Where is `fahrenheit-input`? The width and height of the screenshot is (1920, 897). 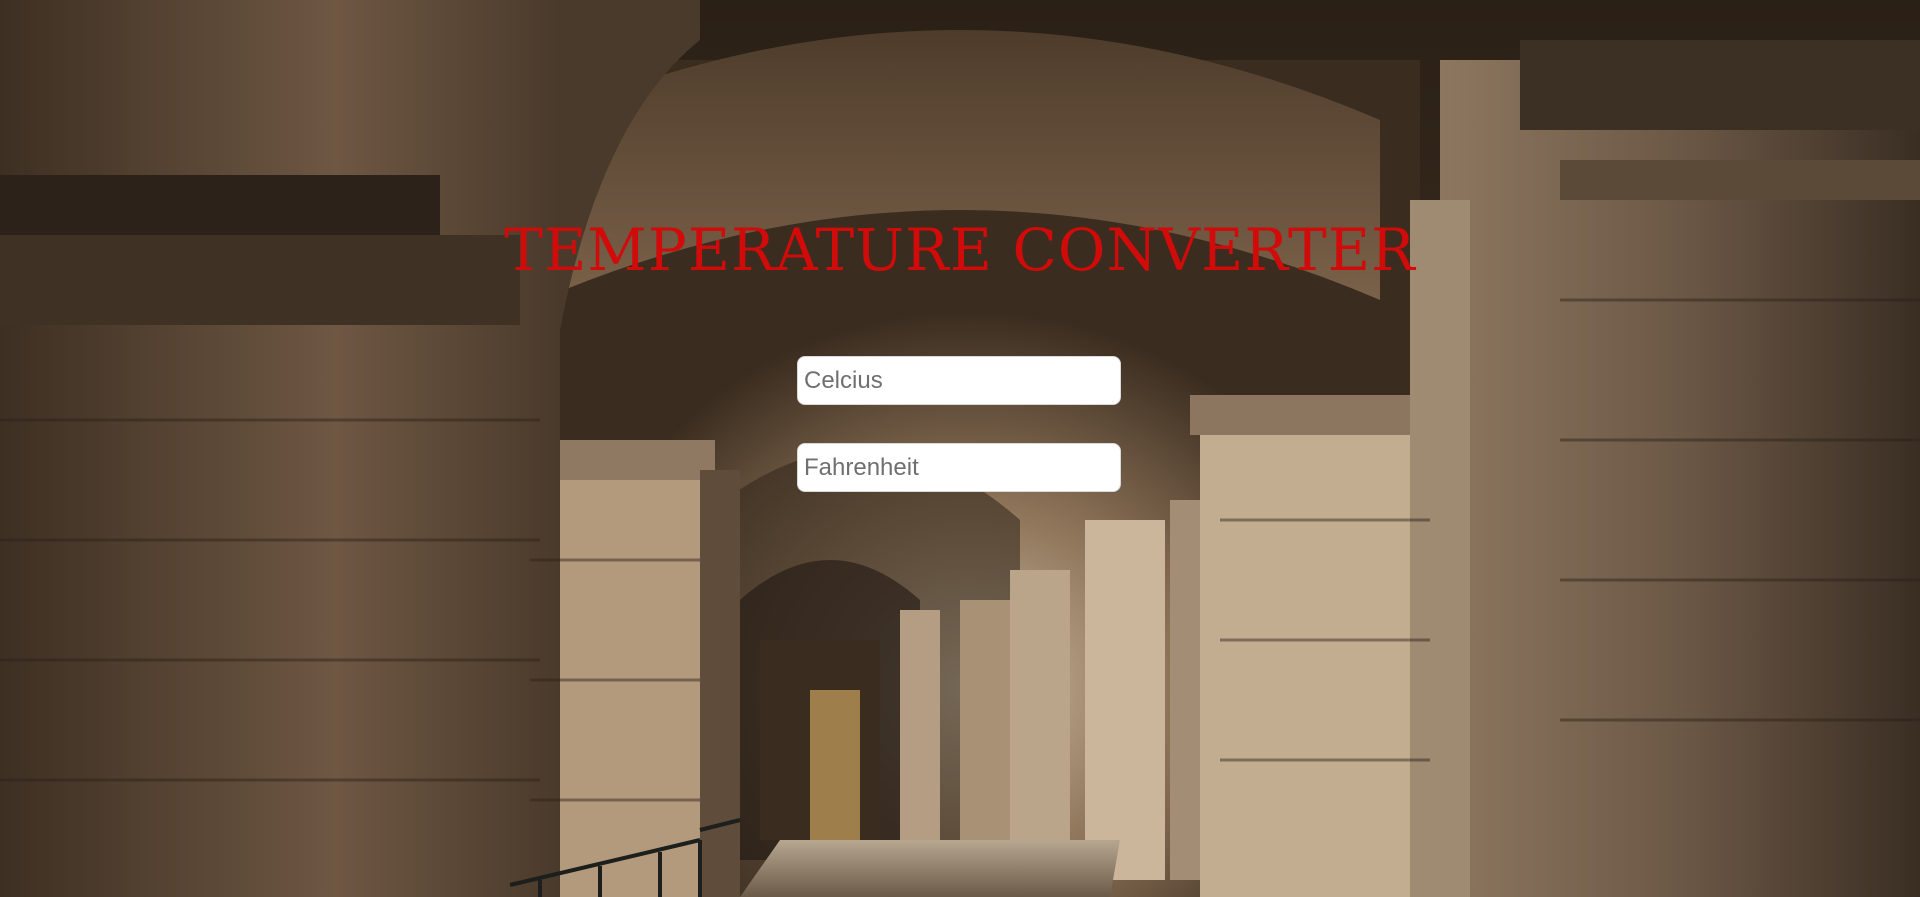
fahrenheit-input is located at coordinates (959, 467).